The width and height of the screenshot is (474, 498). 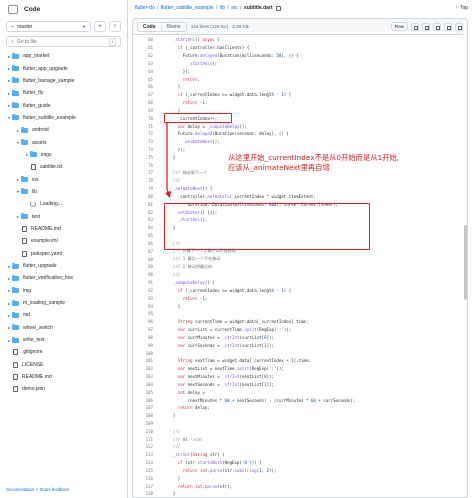 I want to click on breadcrumb-folder-link: flutter_subtitle_example, so click(x=187, y=8).